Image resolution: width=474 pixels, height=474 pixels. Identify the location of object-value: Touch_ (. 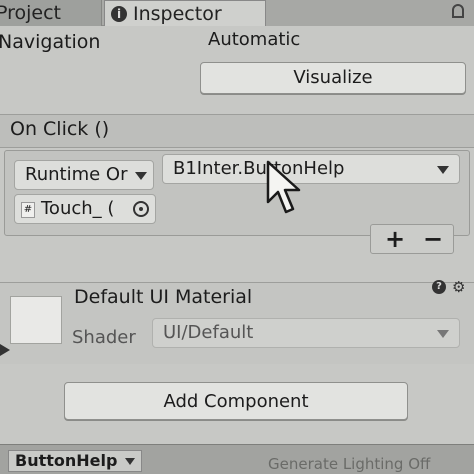
(78, 208).